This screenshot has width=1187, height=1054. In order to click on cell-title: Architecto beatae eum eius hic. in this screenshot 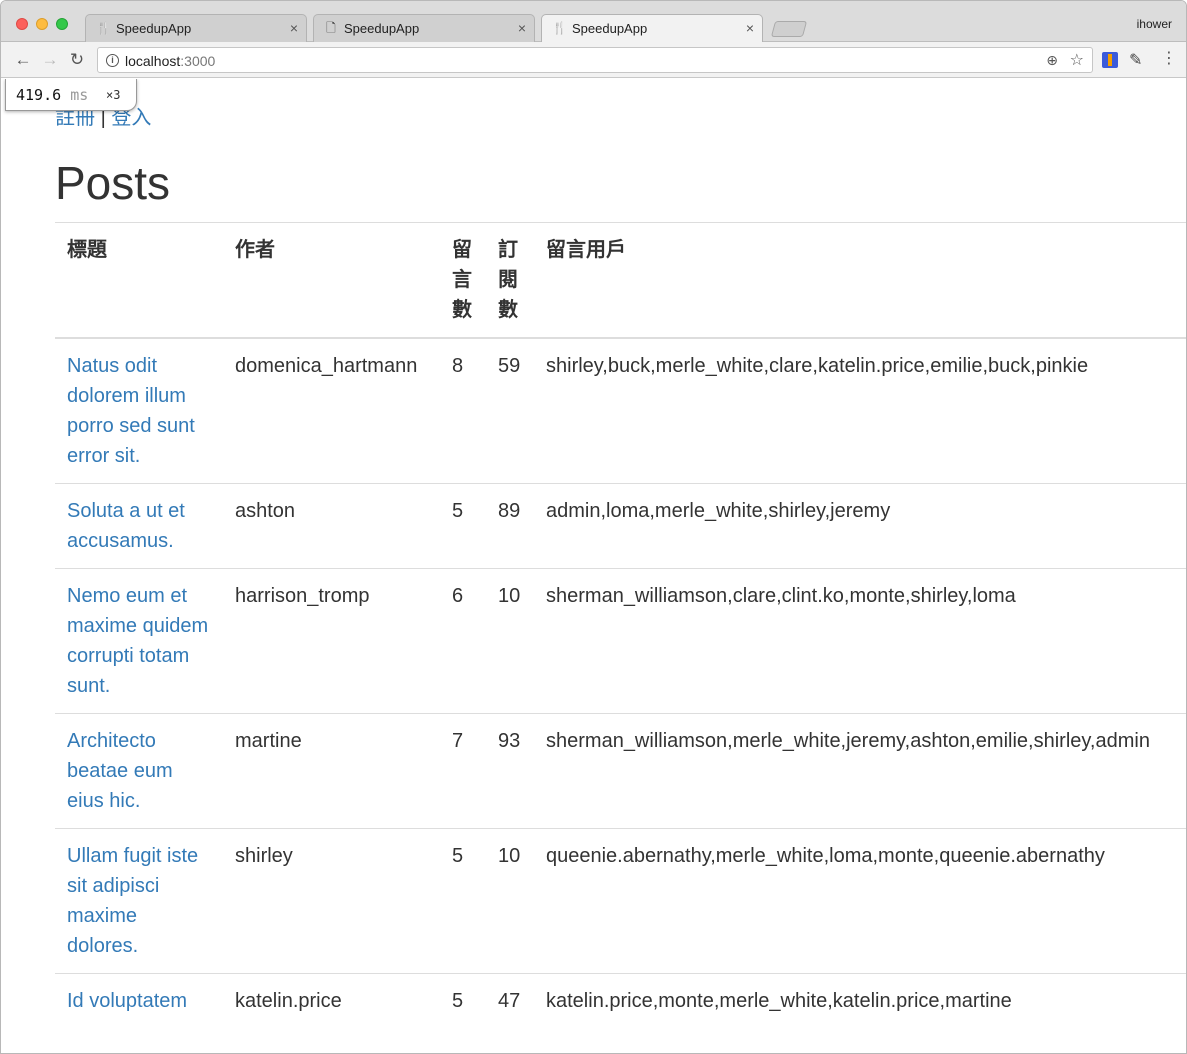, I will do `click(139, 771)`.